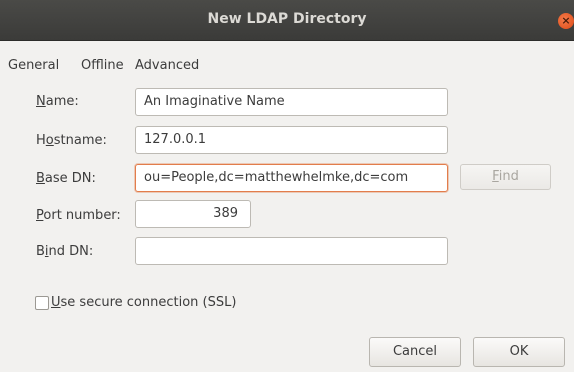 Image resolution: width=574 pixels, height=372 pixels. Describe the element at coordinates (519, 352) in the screenshot. I see `ok-button: OK` at that location.